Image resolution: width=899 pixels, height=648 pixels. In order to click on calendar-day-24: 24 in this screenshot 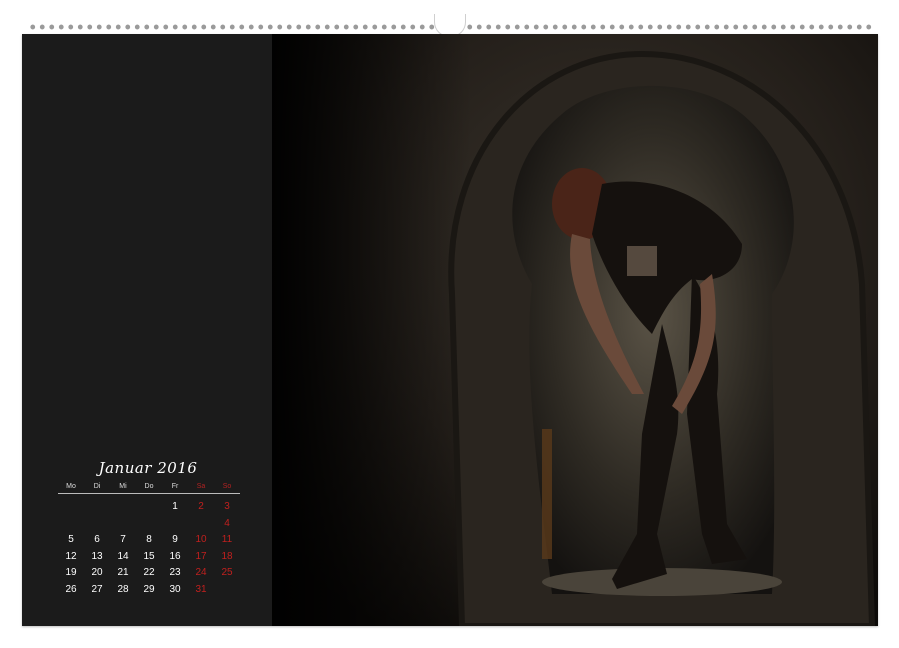, I will do `click(201, 573)`.